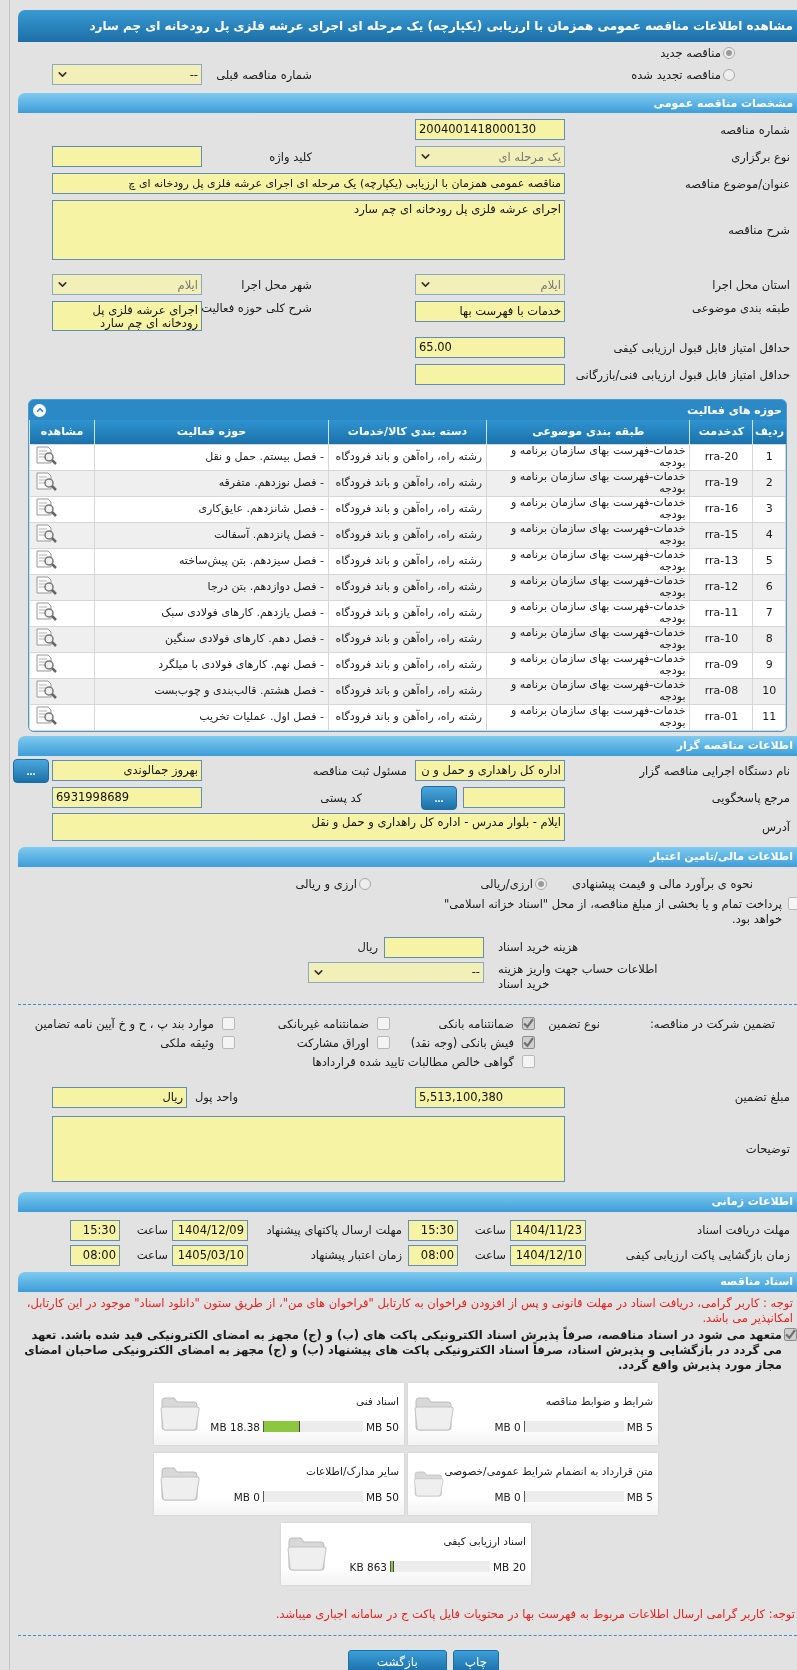 The height and width of the screenshot is (1670, 797). I want to click on date-field: 1404/11/23, so click(548, 1230).